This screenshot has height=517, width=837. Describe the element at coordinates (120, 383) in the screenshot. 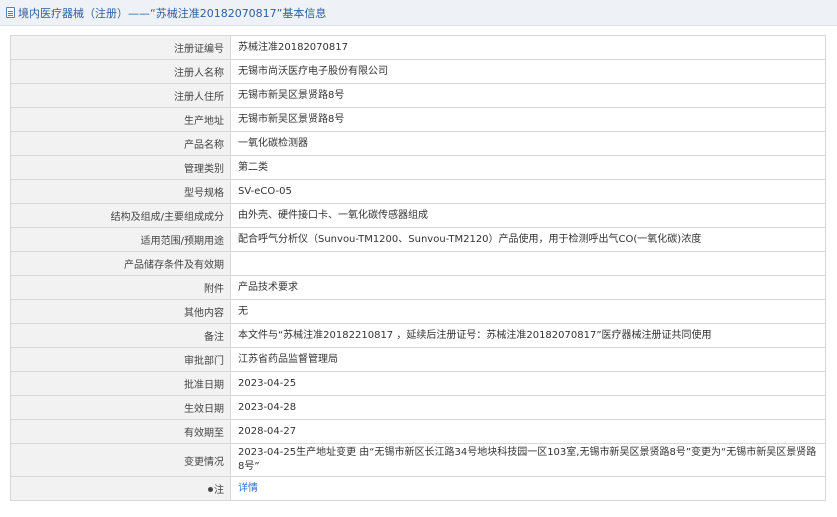

I see `row-label: 批准日期` at that location.